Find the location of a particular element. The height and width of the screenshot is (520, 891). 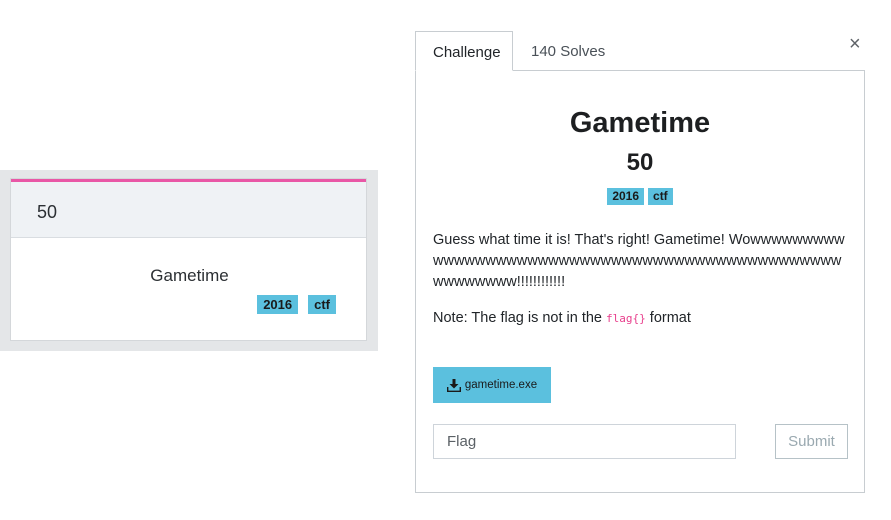

tag-year: 2016 is located at coordinates (626, 196).